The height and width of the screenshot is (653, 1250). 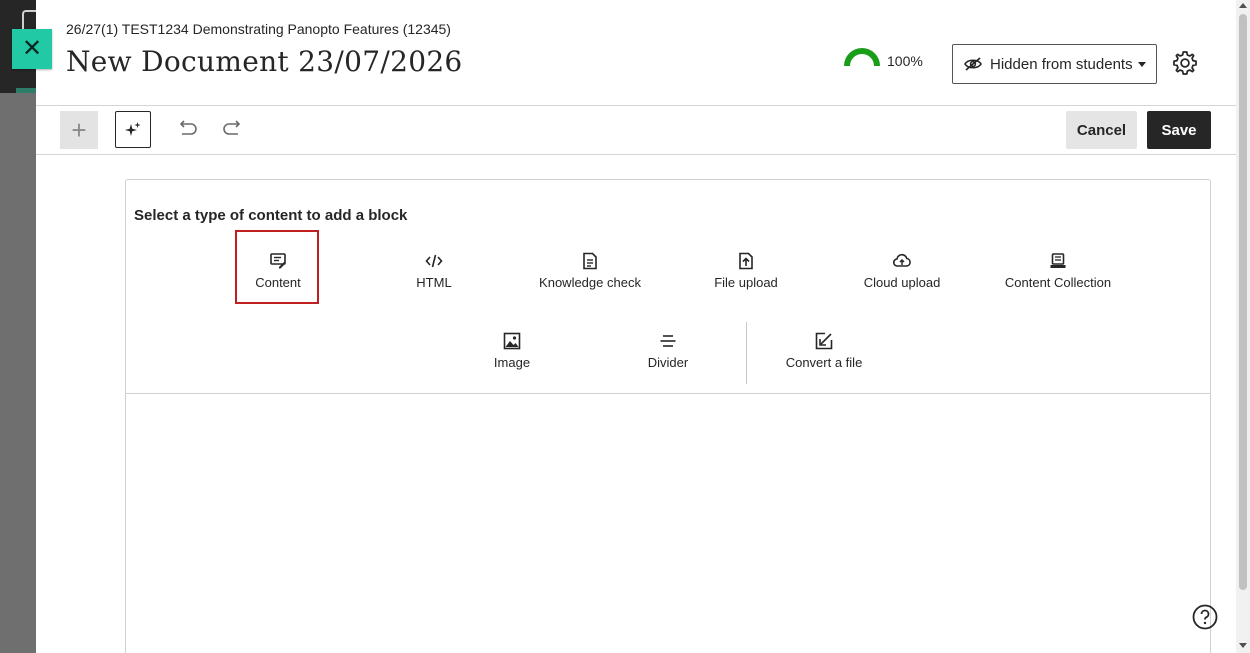 I want to click on block-option-knowledge-check: Knowledge check, so click(x=590, y=280).